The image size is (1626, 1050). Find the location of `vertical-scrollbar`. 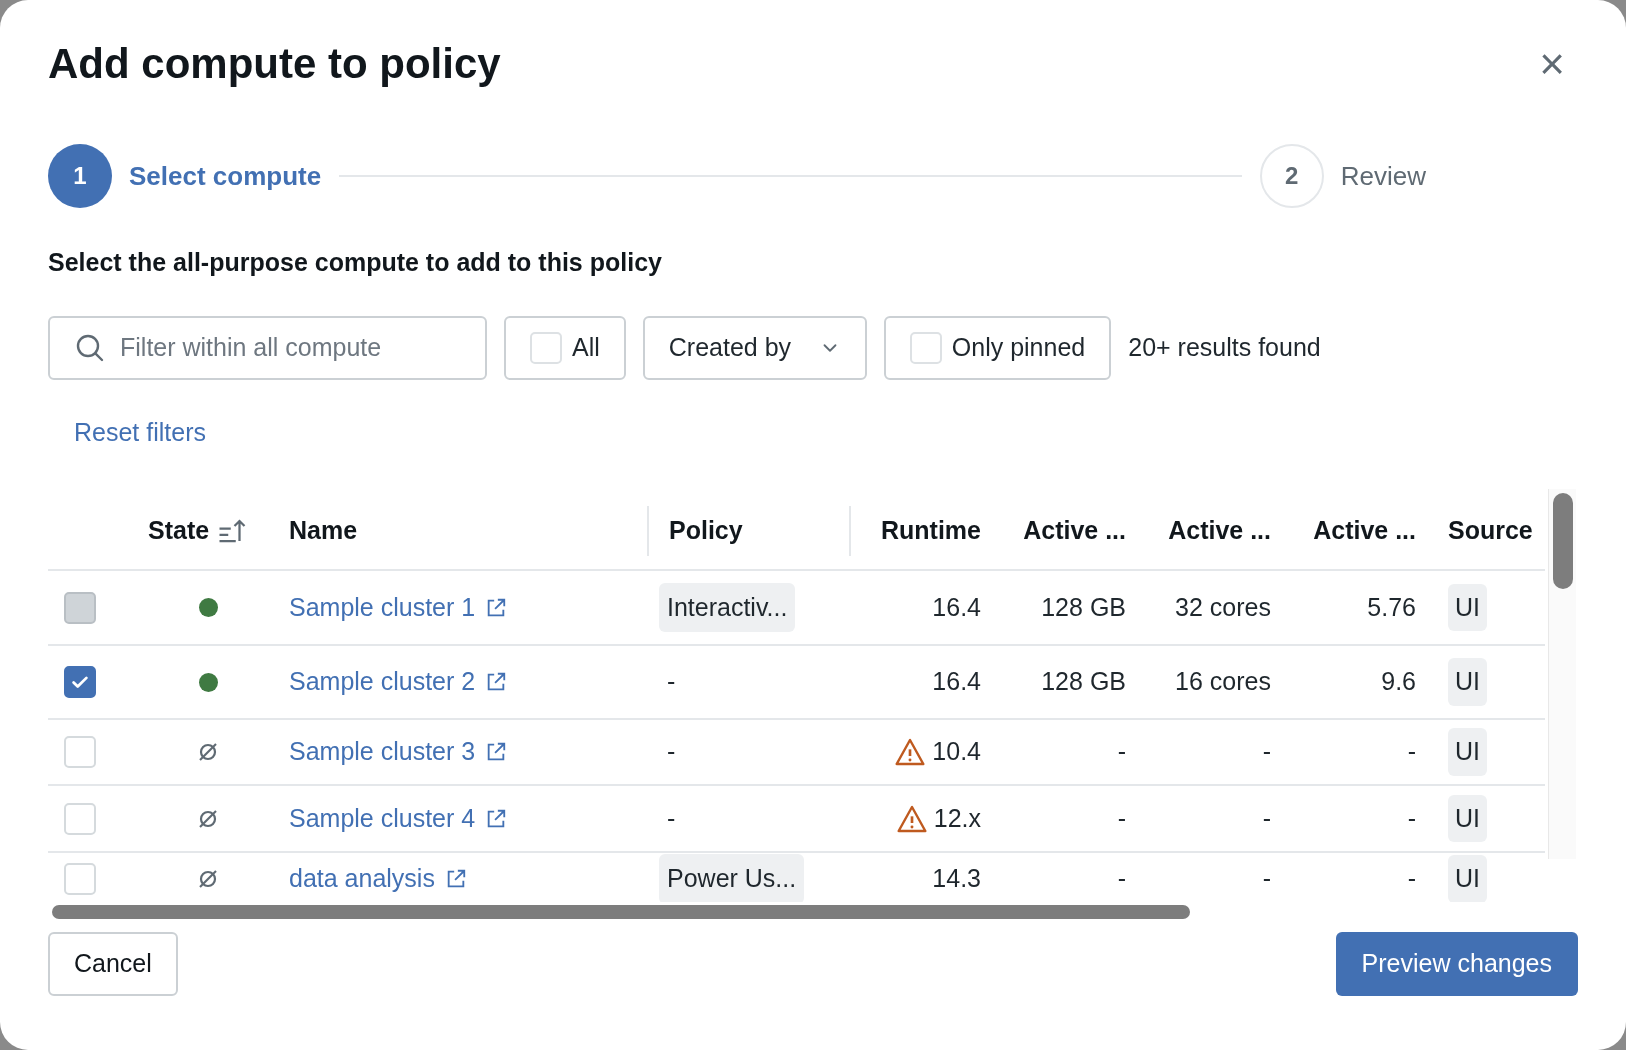

vertical-scrollbar is located at coordinates (1562, 674).